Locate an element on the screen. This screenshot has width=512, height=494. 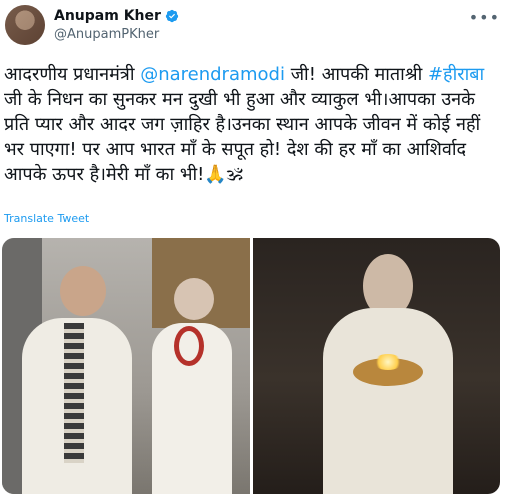
photo-shawl is located at coordinates (74, 393).